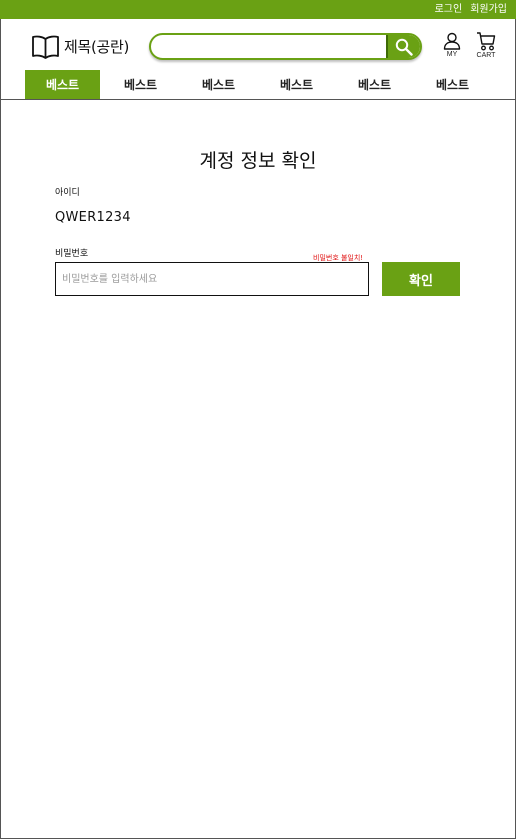  I want to click on id-label: 아이디, so click(67, 193).